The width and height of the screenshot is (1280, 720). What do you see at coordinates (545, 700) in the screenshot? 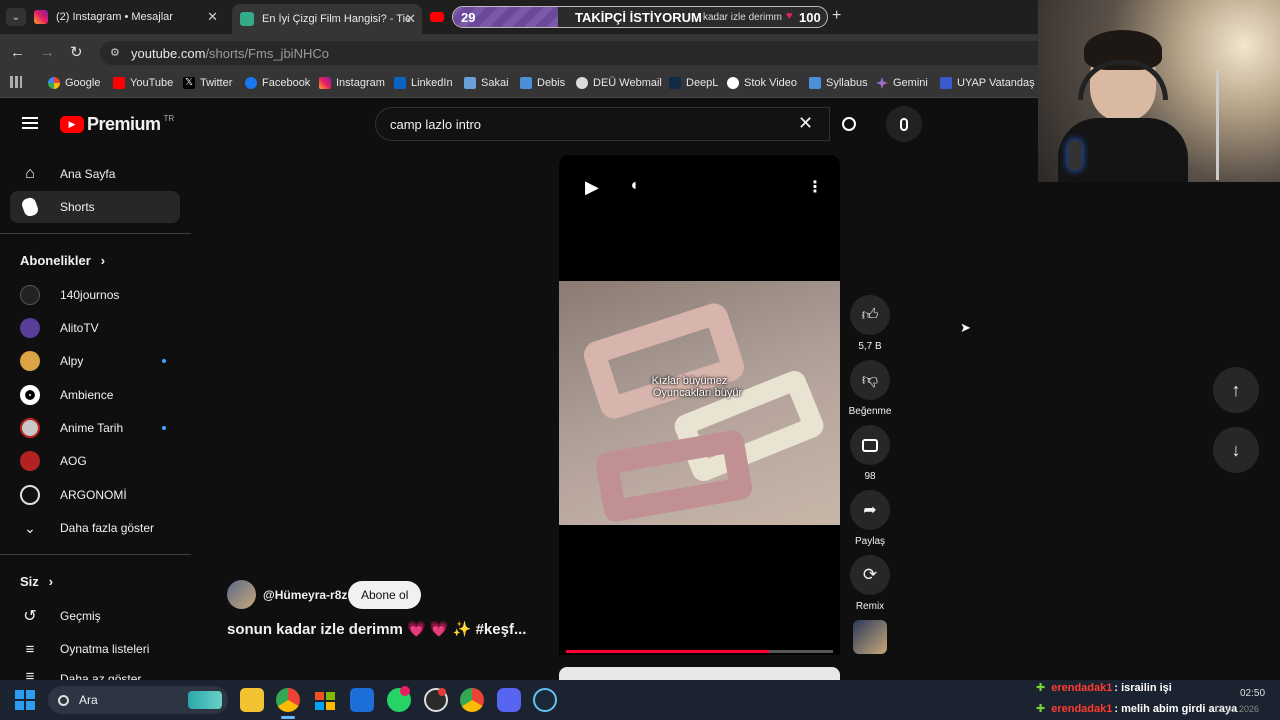
I see `steam-icon` at bounding box center [545, 700].